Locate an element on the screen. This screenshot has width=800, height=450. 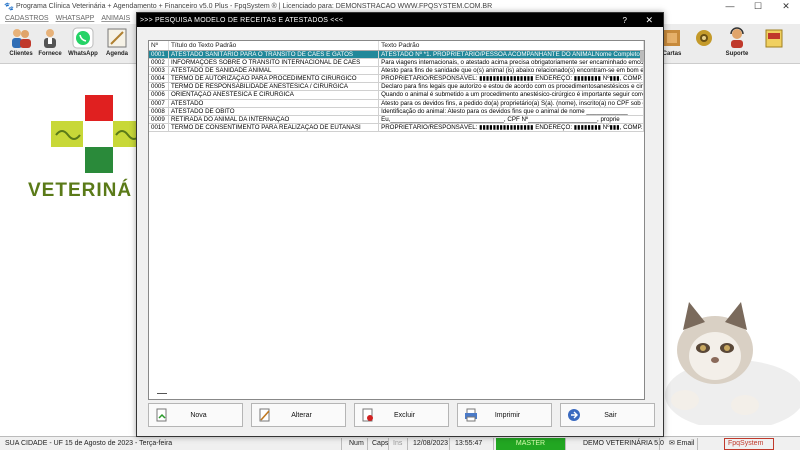
status-caps: Caps is located at coordinates (379, 444).